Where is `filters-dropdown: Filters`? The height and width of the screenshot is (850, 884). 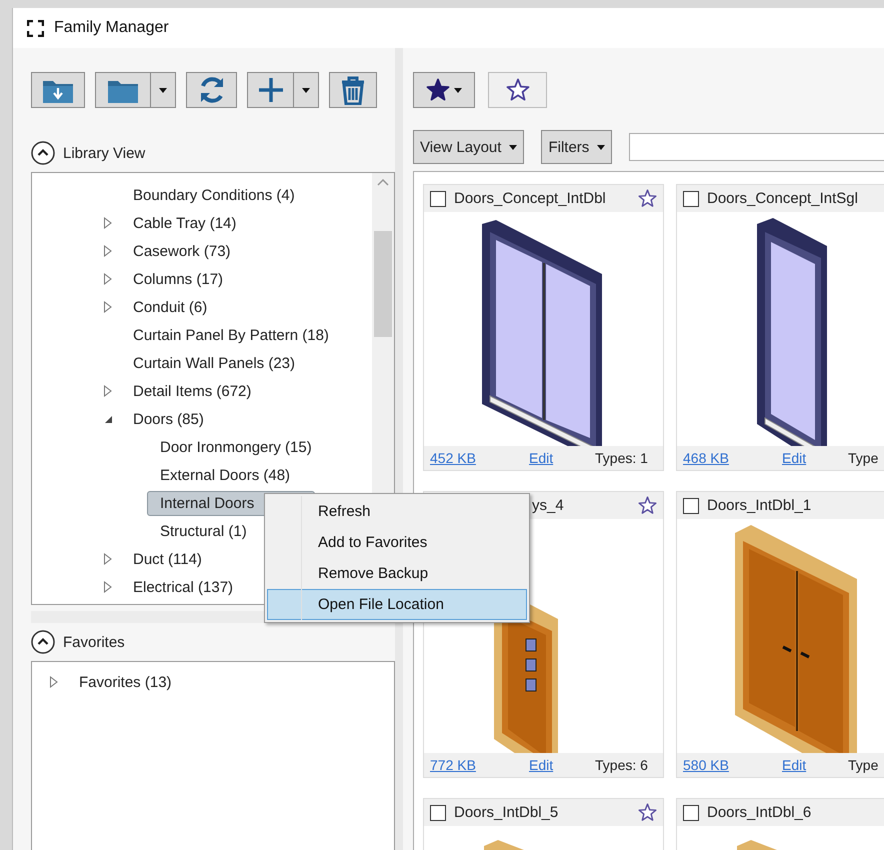 filters-dropdown: Filters is located at coordinates (576, 147).